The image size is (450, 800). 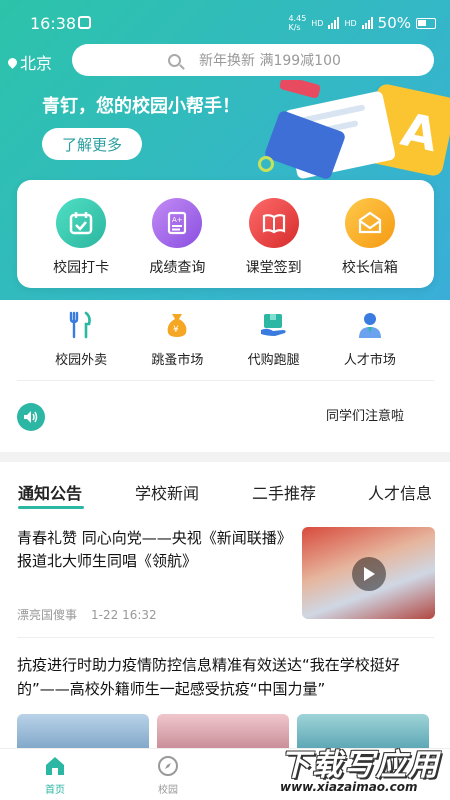 I want to click on news-title: 青春礼赞 同心向党——央视《新闻联播》报道北大师生同唱《领航》, so click(x=151, y=549).